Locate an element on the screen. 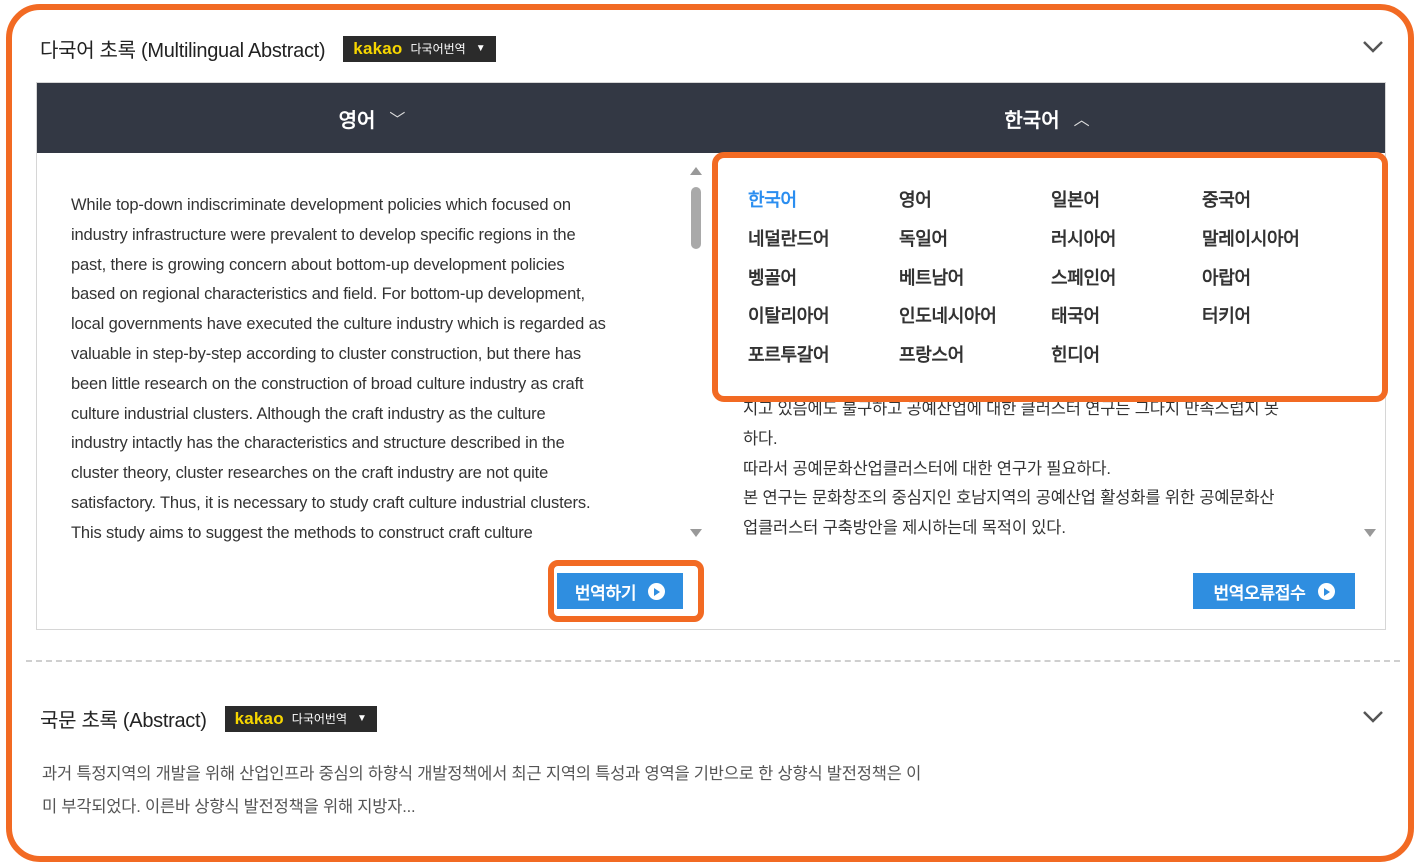 The height and width of the screenshot is (866, 1422). language-option-korean: 한국어 is located at coordinates (772, 199).